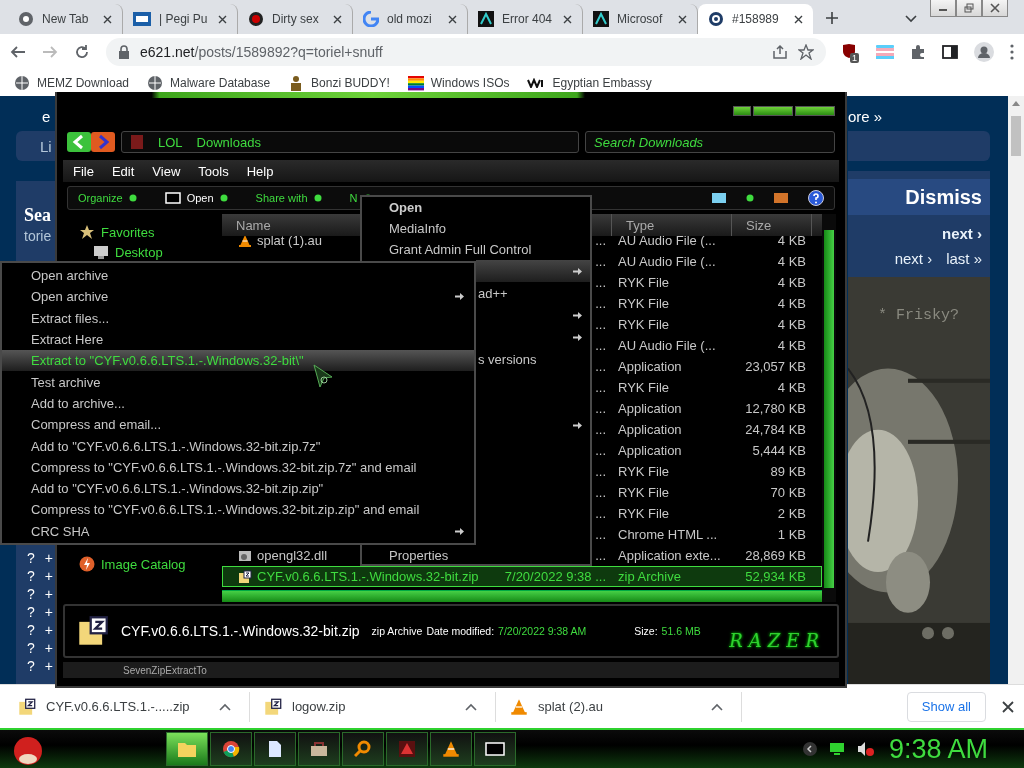 The image size is (1024, 768). What do you see at coordinates (476, 555) in the screenshot?
I see `menu-item: Properties` at bounding box center [476, 555].